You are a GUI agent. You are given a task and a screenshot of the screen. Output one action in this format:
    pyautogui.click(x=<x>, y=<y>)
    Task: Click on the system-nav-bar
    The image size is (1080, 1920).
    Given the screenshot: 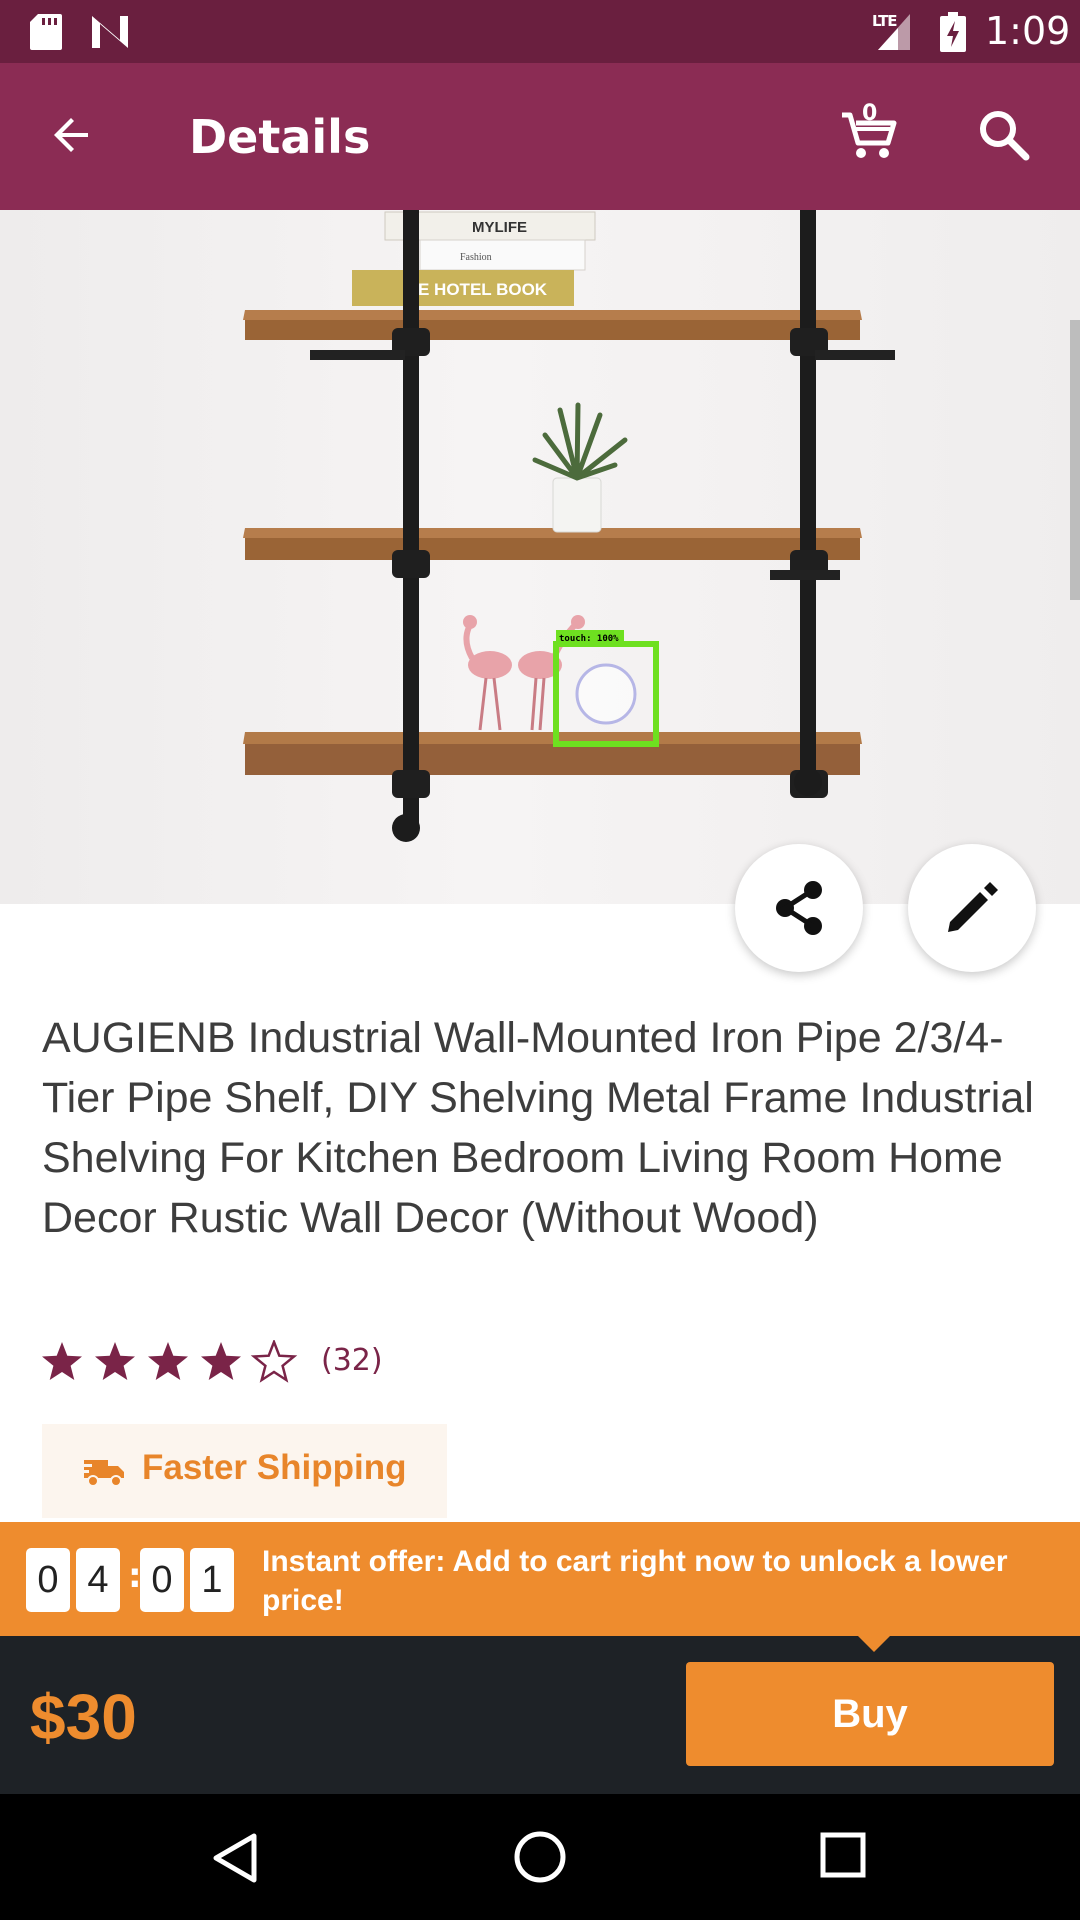 What is the action you would take?
    pyautogui.click(x=540, y=1857)
    